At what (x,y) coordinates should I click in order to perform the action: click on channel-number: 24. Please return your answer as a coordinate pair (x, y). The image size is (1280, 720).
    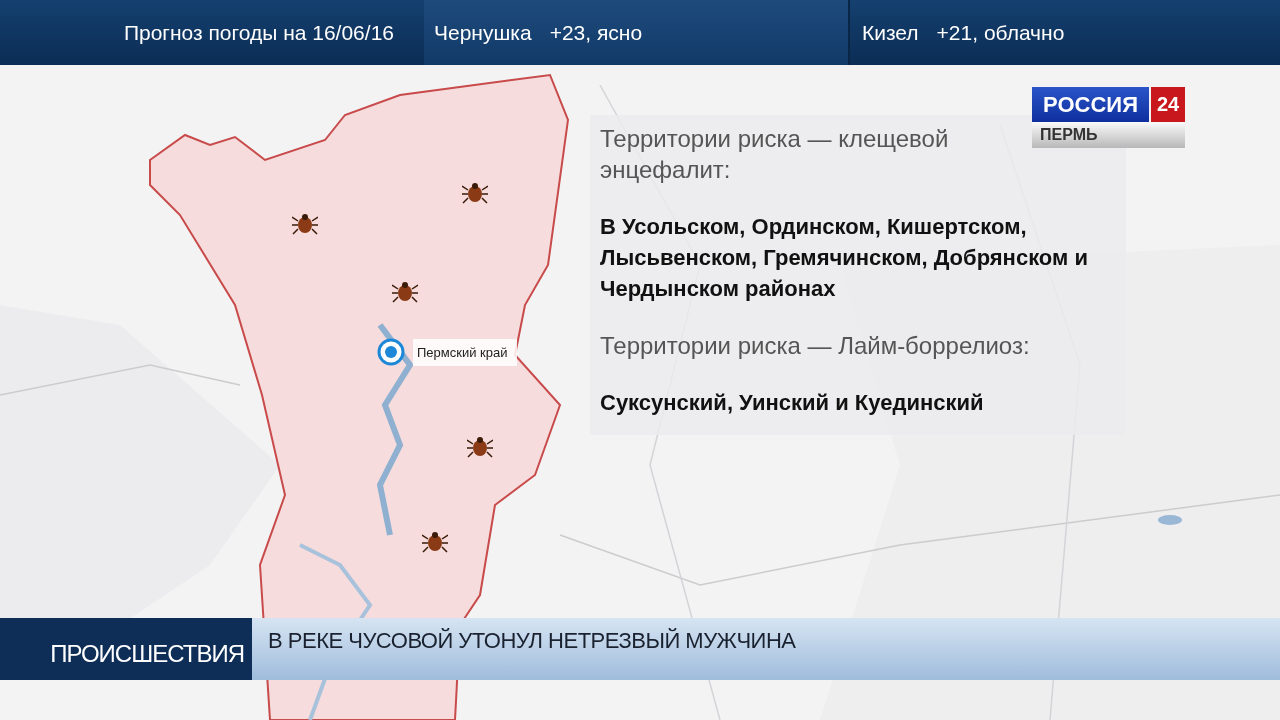
    Looking at the image, I should click on (1168, 104).